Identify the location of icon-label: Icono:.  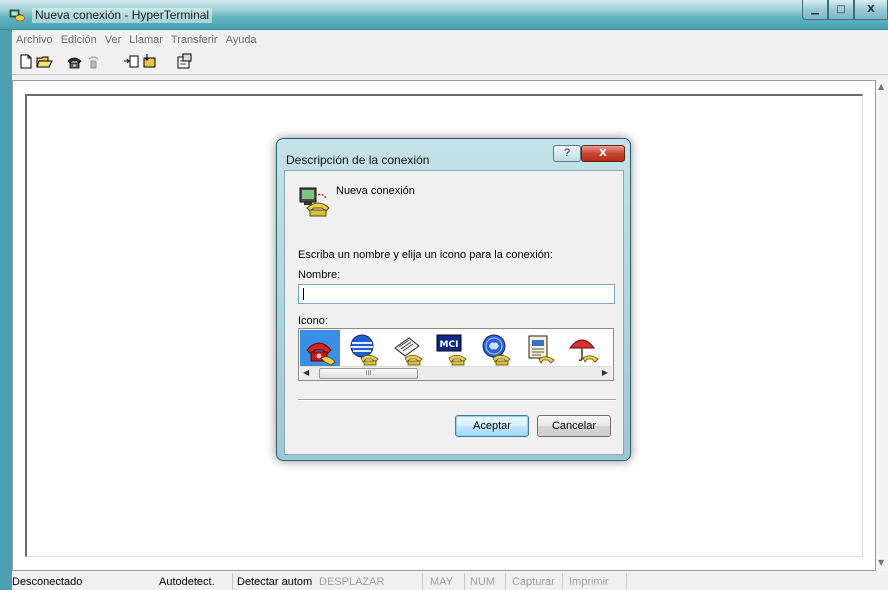
(313, 321).